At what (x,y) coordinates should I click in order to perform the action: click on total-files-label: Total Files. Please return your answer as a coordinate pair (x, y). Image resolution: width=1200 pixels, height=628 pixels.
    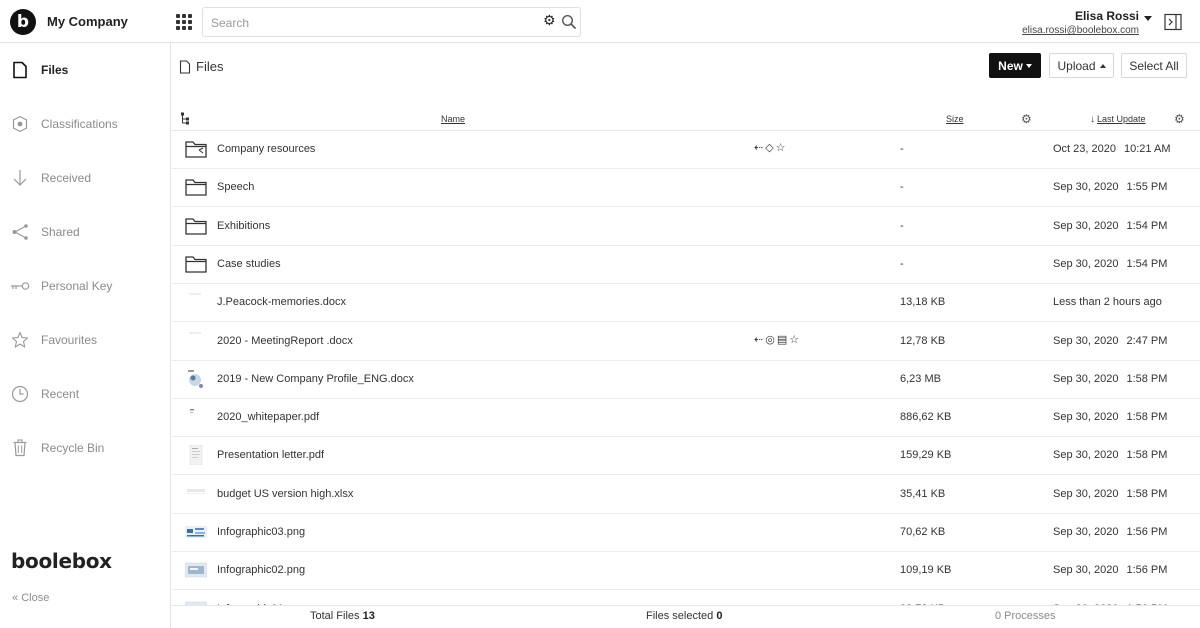
    Looking at the image, I should click on (335, 616).